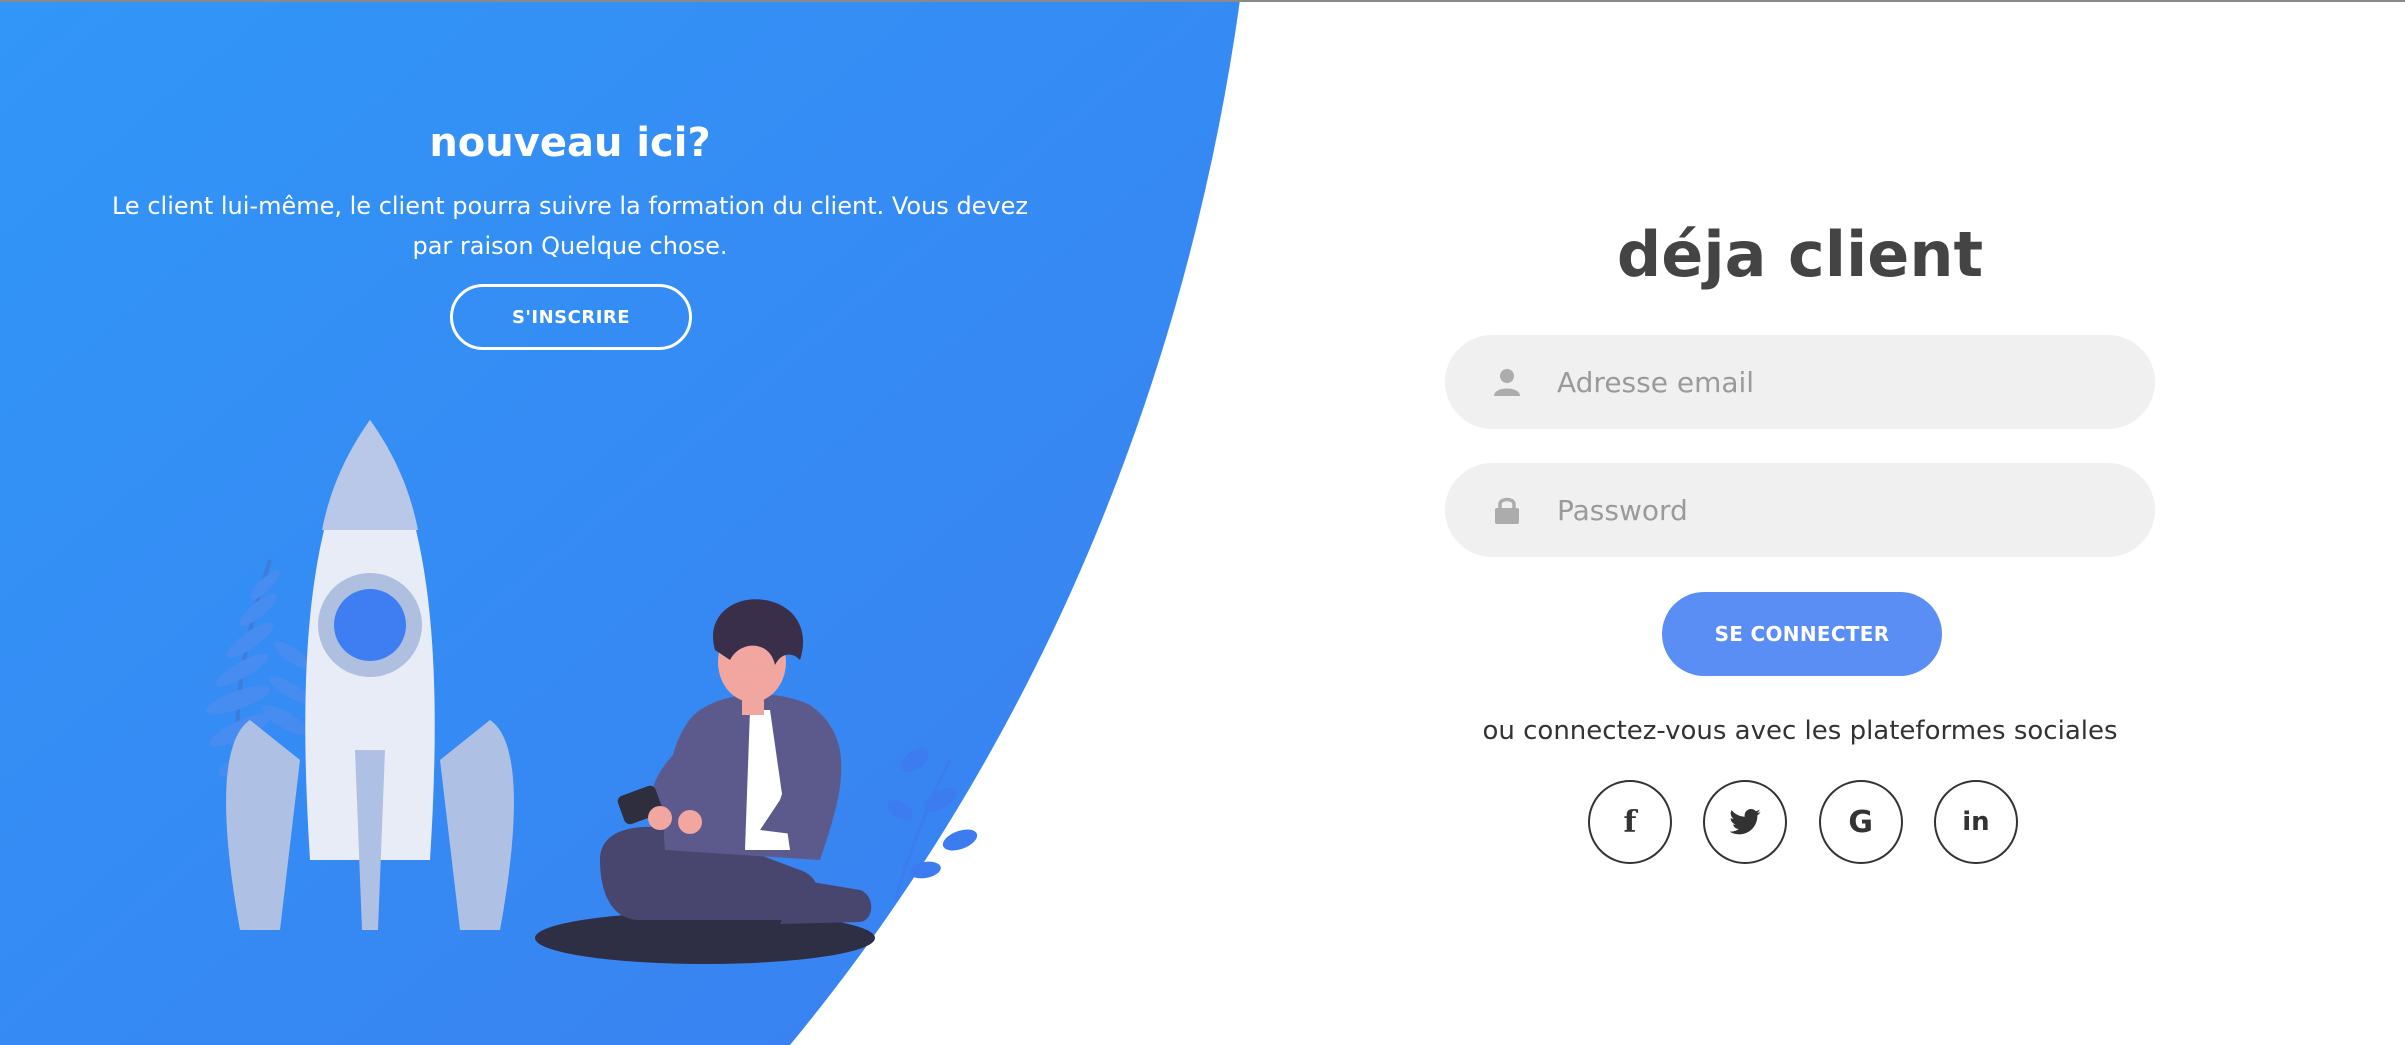 The width and height of the screenshot is (2405, 1045). I want to click on person-illustration, so click(736, 761).